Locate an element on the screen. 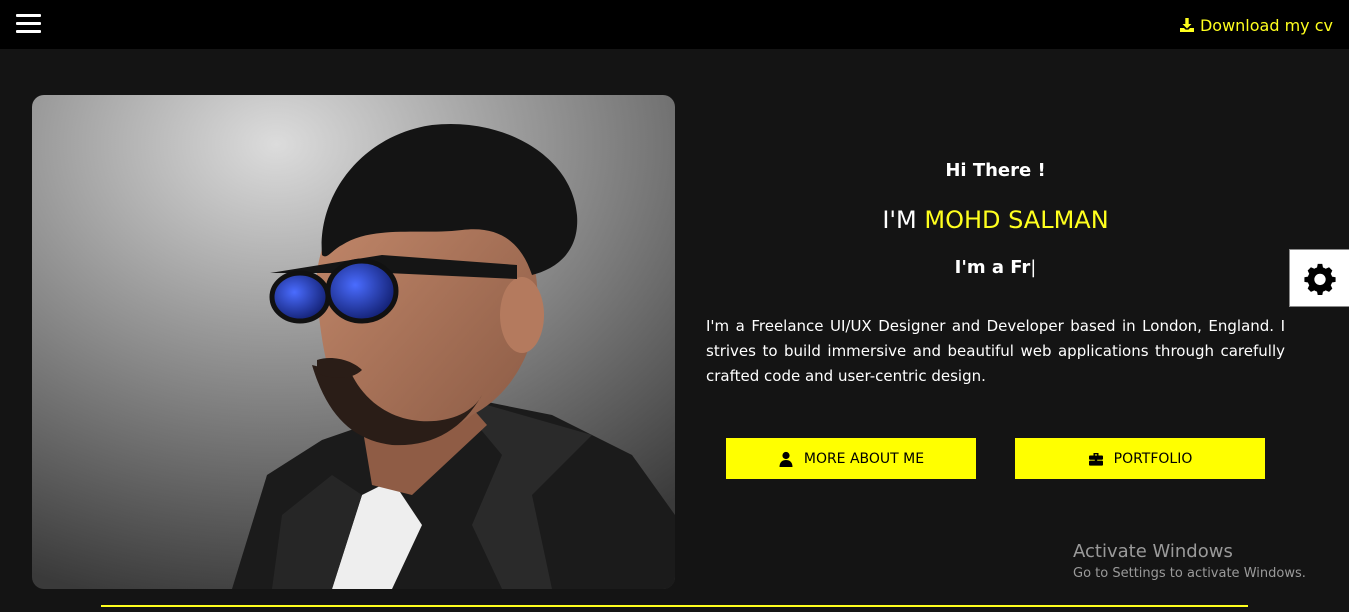 Image resolution: width=1349 pixels, height=612 pixels. typing-caret: | is located at coordinates (1033, 267).